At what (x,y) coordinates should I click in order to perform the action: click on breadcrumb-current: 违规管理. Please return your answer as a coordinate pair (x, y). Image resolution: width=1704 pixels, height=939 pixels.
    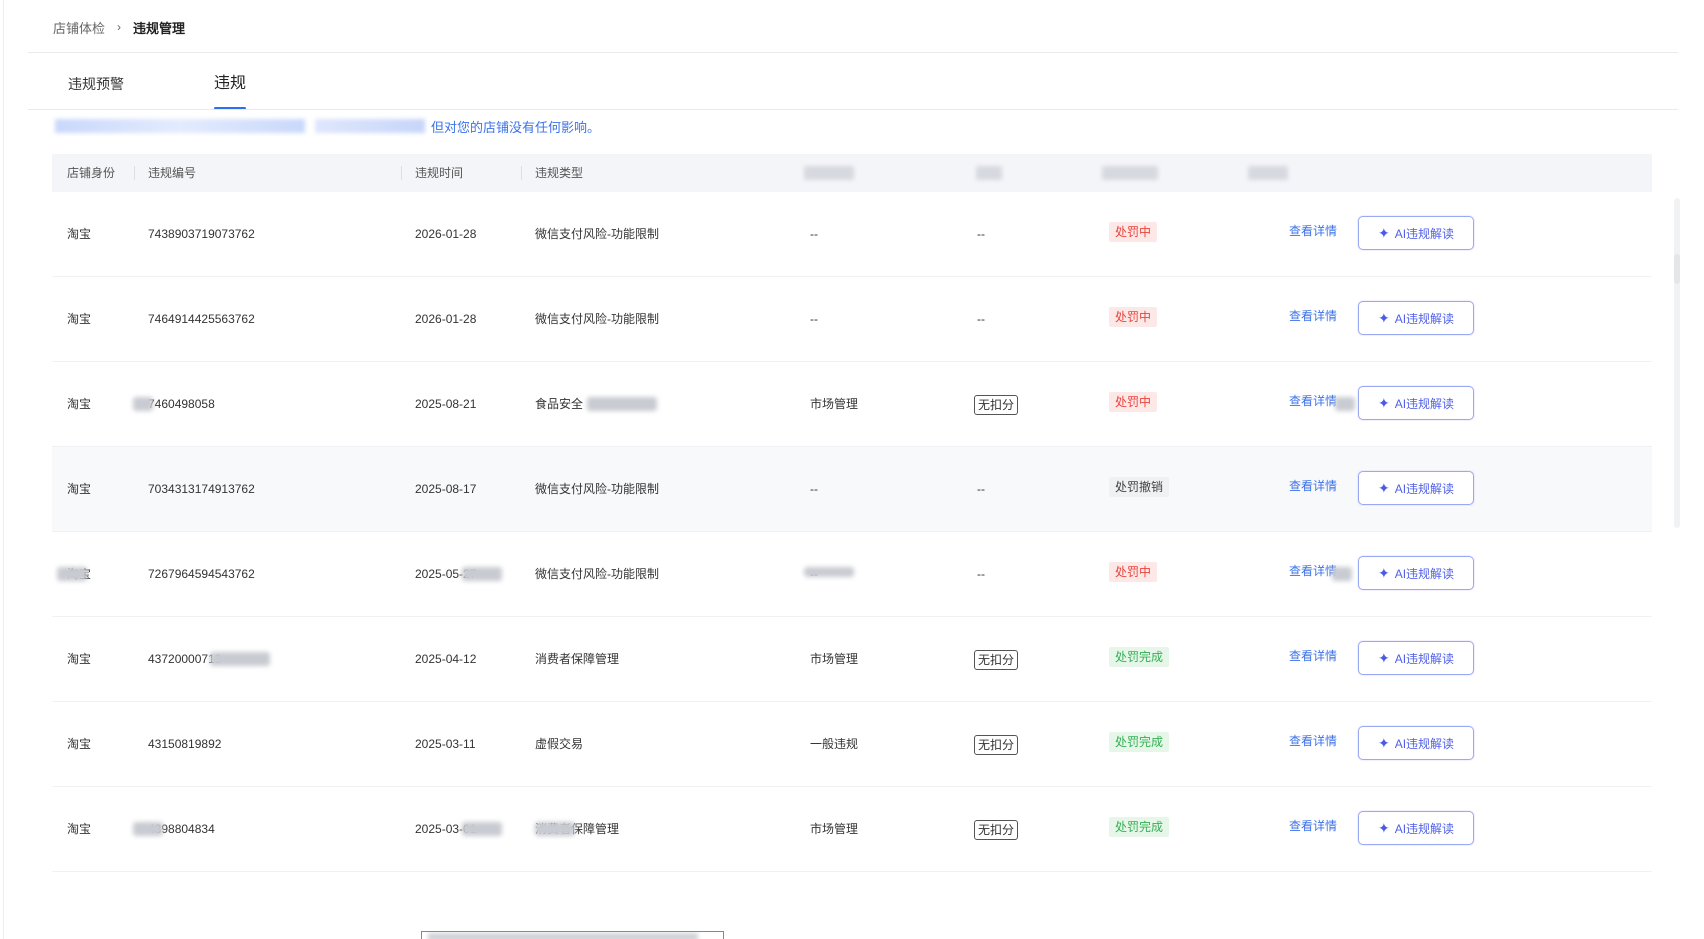
    Looking at the image, I should click on (159, 28).